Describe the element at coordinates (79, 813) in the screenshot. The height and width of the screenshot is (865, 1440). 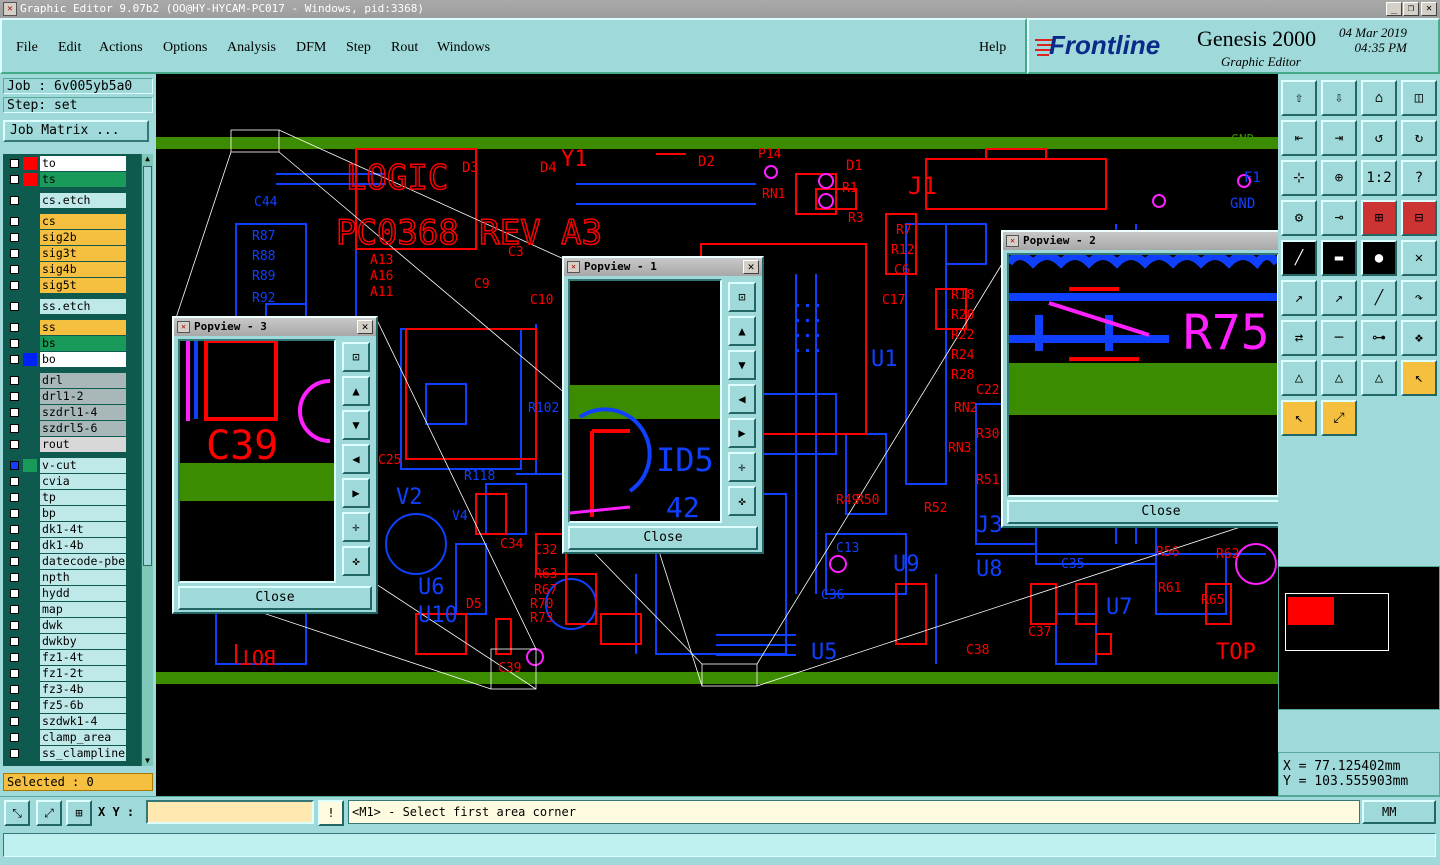
I see `grid-icon: ⊞` at that location.